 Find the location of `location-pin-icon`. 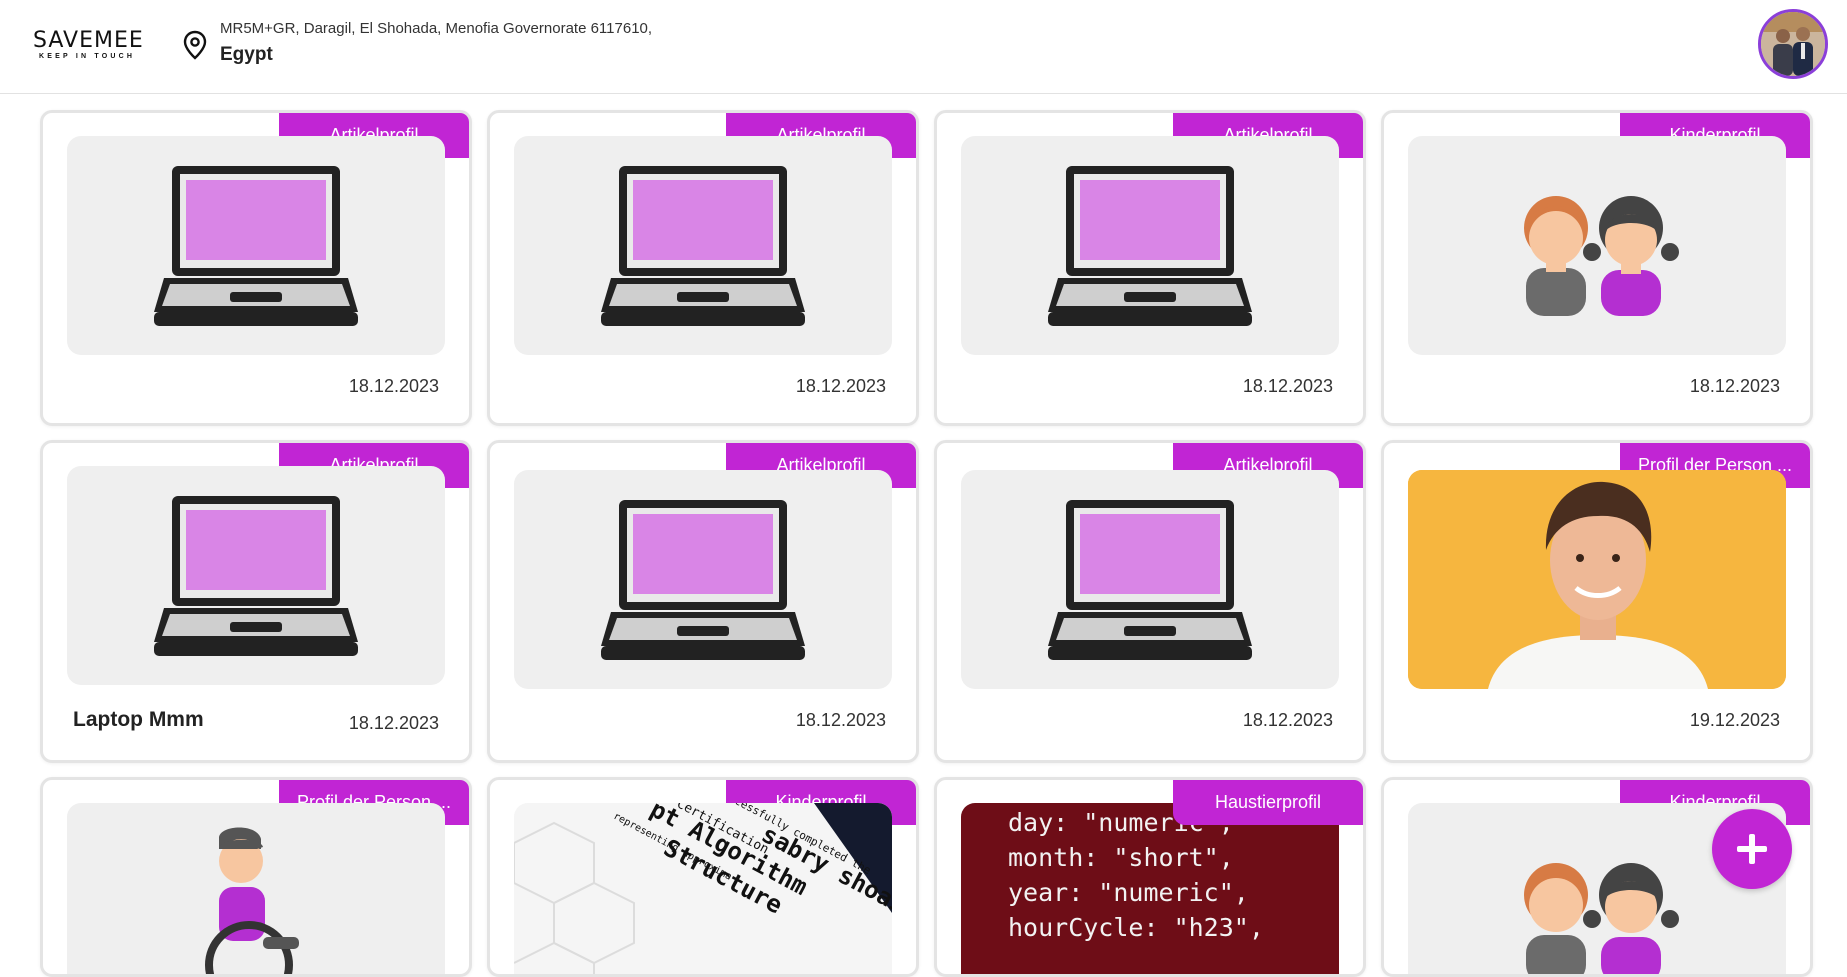

location-pin-icon is located at coordinates (195, 45).